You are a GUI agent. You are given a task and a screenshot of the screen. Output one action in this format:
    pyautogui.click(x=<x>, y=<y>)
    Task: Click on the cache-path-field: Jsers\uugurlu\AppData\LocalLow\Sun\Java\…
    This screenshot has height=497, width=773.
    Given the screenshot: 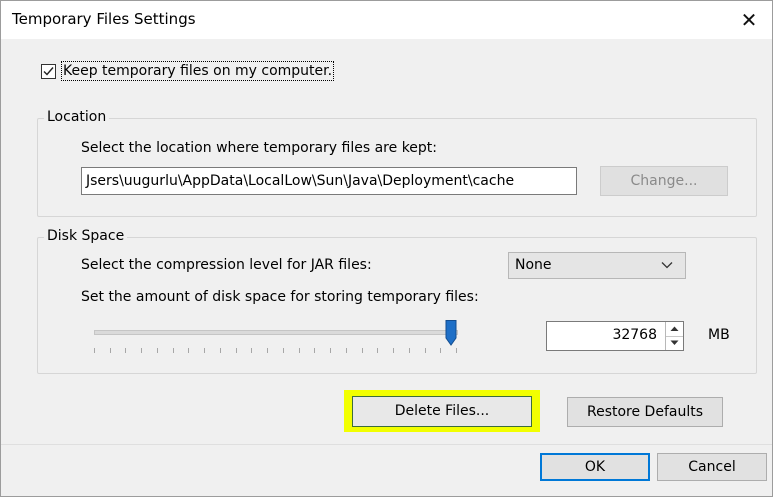 What is the action you would take?
    pyautogui.click(x=329, y=181)
    